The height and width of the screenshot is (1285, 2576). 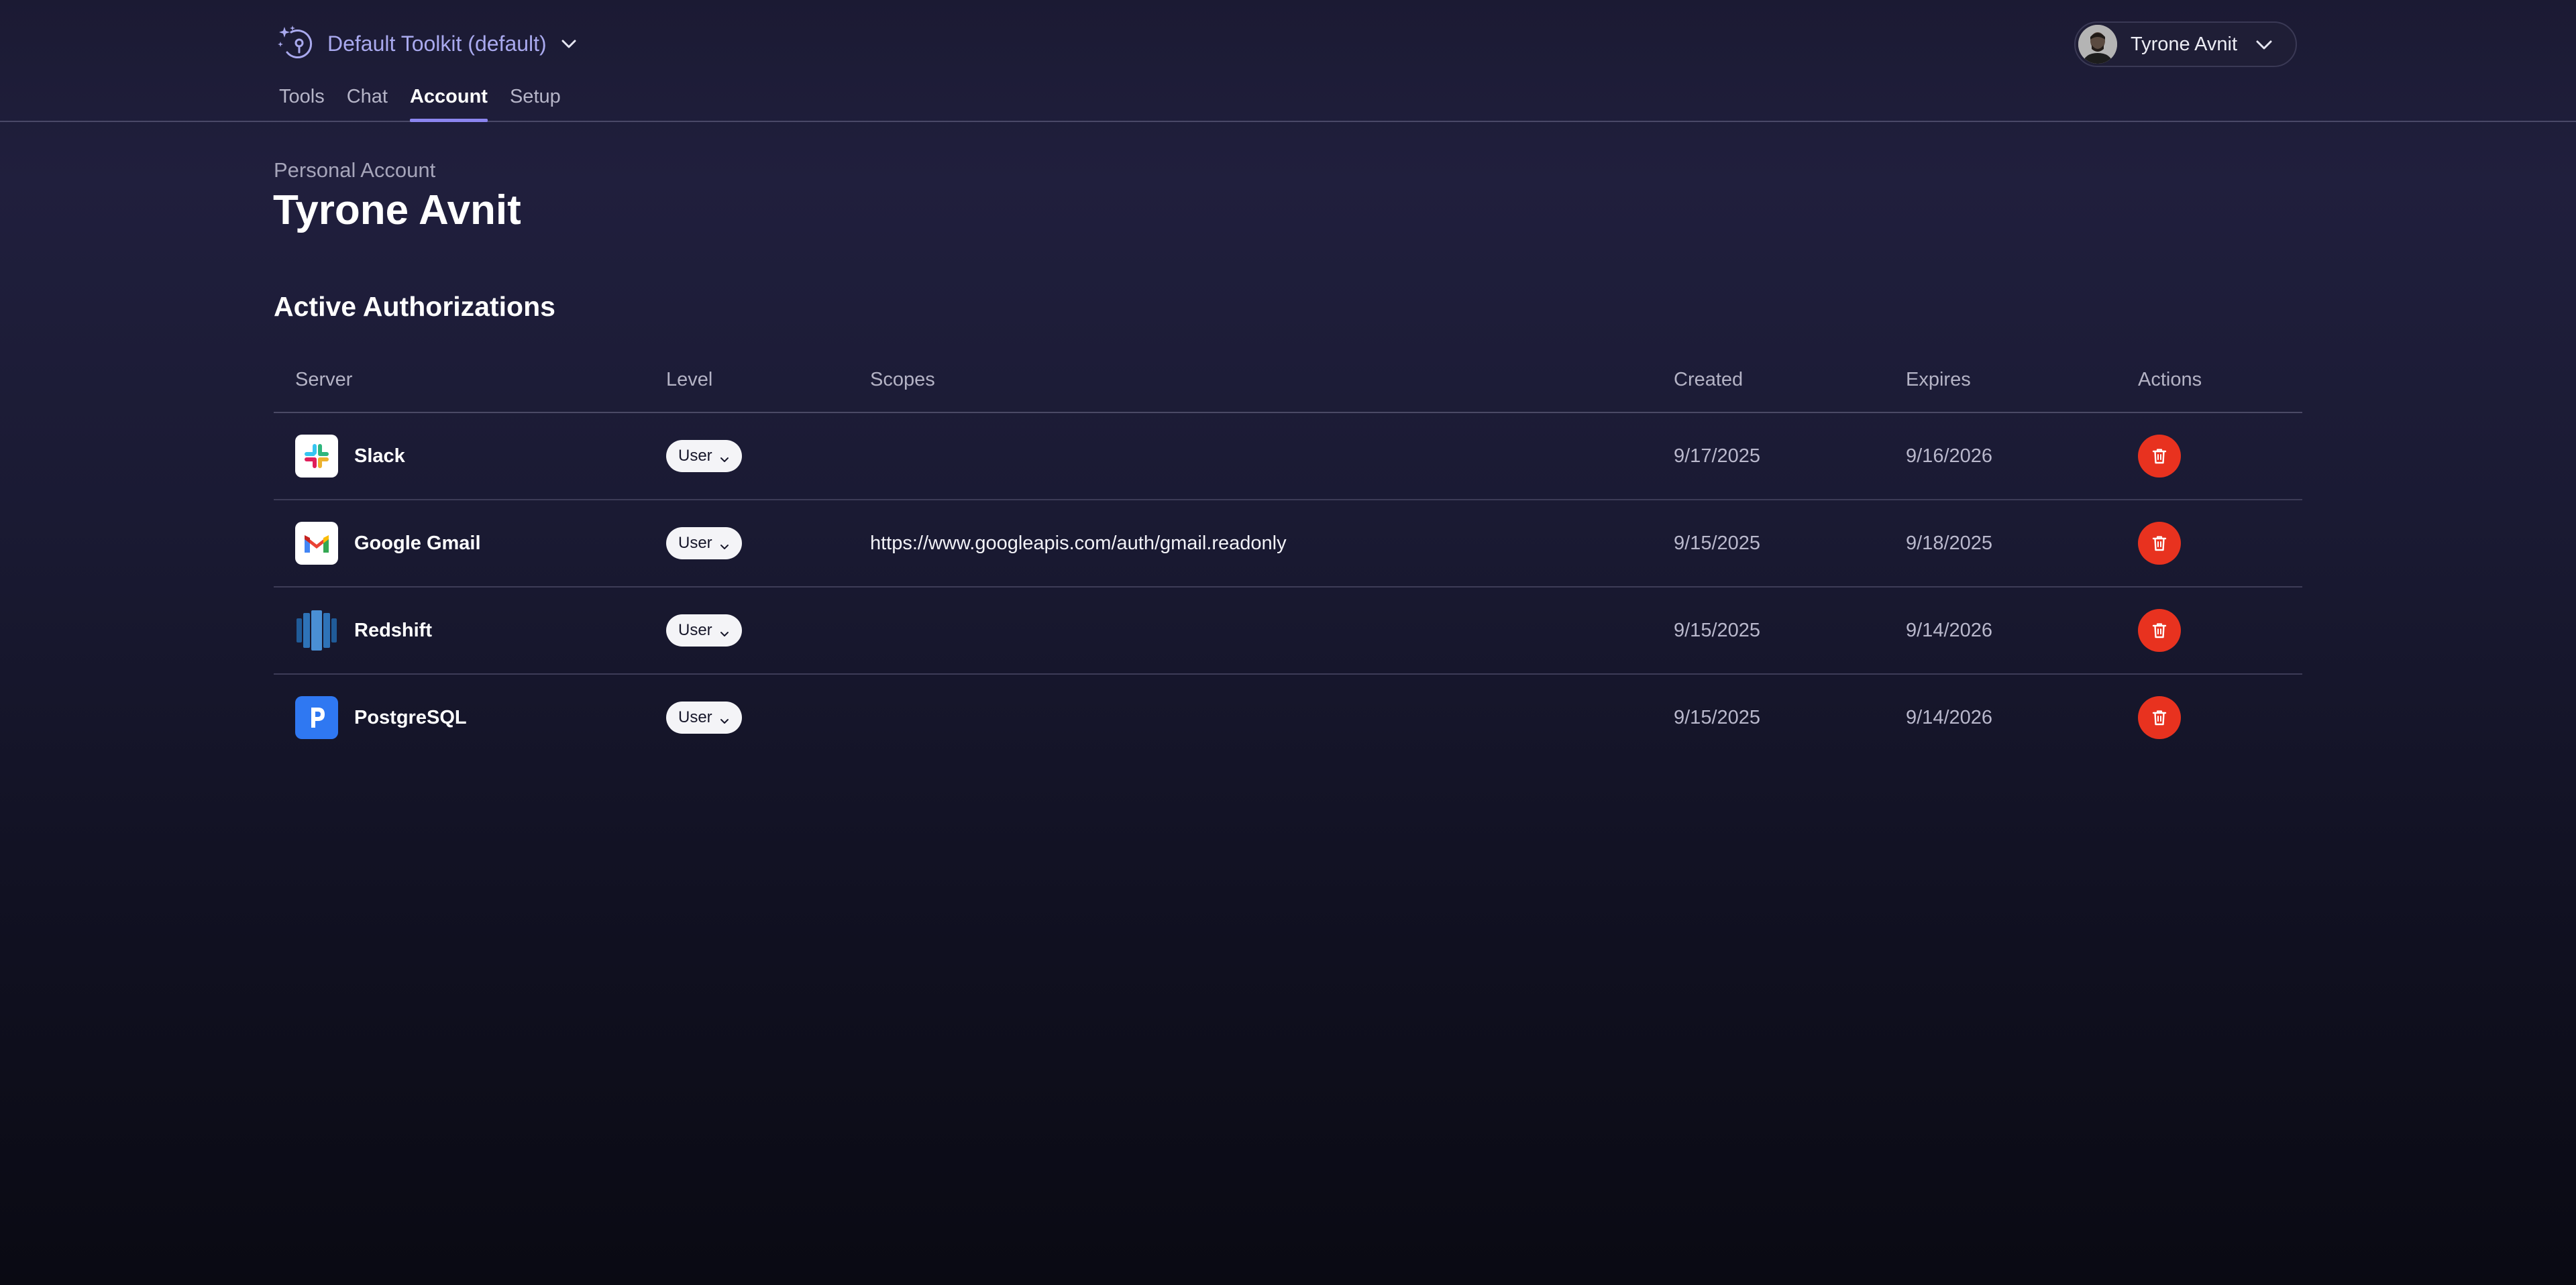 I want to click on table-row: PostgreSQL User 9/15/2025 9/14/2026, so click(x=1288, y=718).